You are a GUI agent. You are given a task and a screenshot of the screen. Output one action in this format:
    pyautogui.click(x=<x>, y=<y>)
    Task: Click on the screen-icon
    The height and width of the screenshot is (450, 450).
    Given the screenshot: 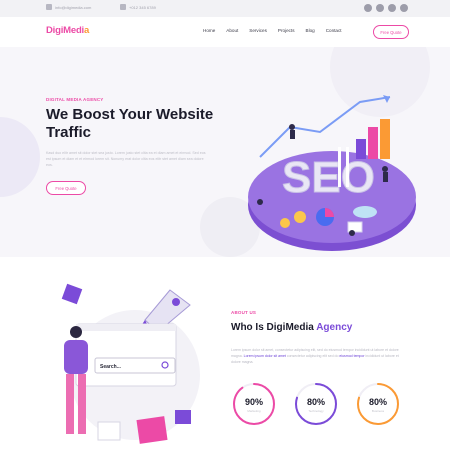 What is the action you would take?
    pyautogui.click(x=355, y=227)
    